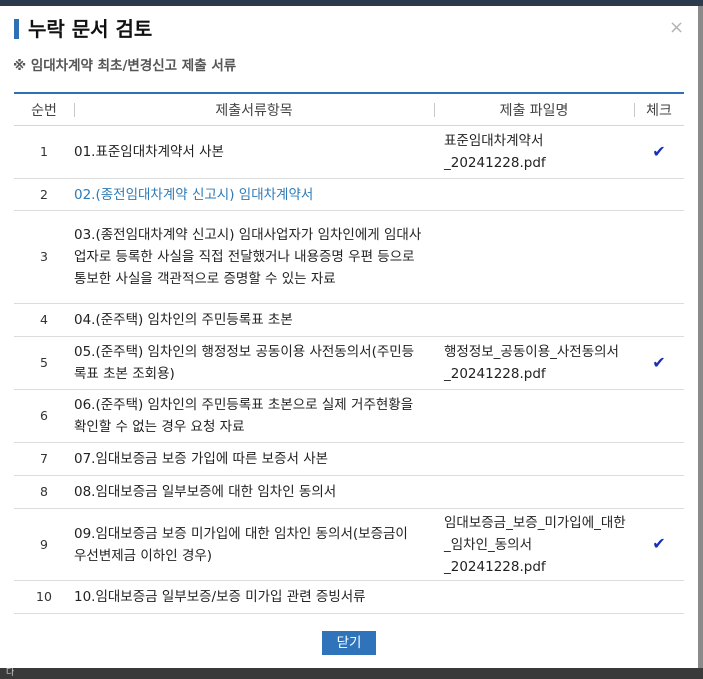 This screenshot has height=679, width=703. I want to click on table-row: 8 08.임대보증금 일부보증에 대한 임차인 동의서, so click(349, 492).